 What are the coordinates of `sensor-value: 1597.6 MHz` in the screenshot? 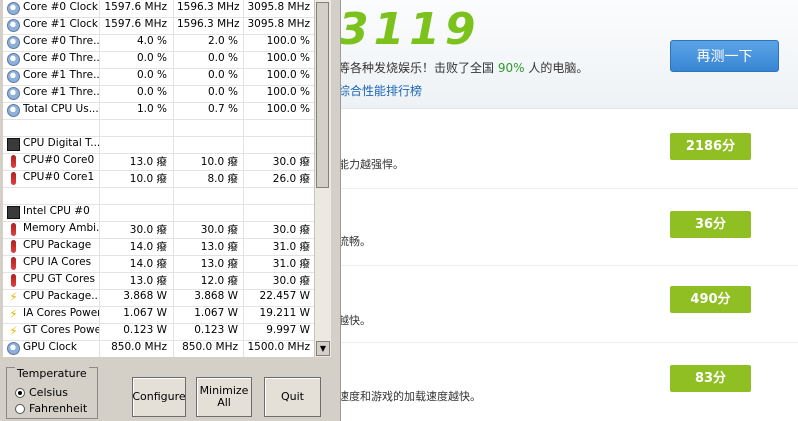 It's located at (135, 7).